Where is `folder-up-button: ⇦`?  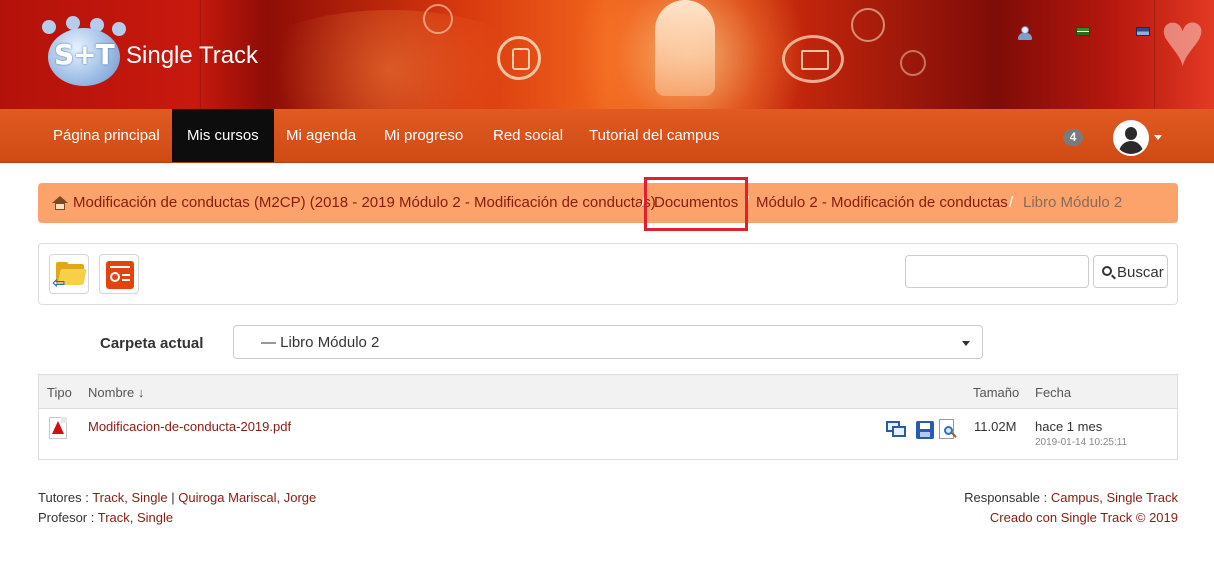
folder-up-button: ⇦ is located at coordinates (69, 274).